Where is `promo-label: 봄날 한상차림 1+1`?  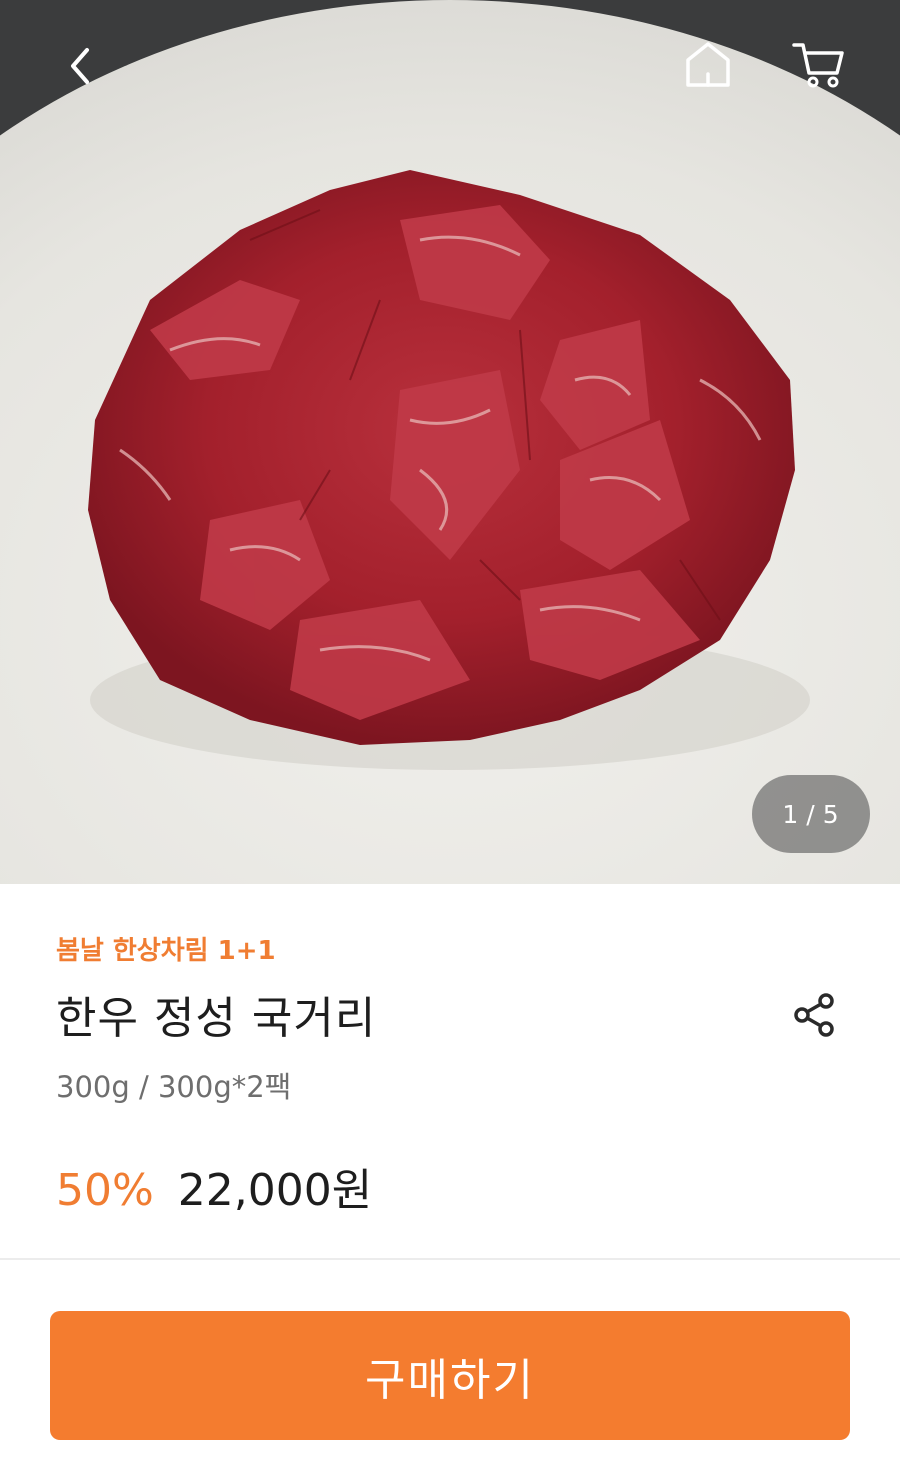 promo-label: 봄날 한상차림 1+1 is located at coordinates (166, 951).